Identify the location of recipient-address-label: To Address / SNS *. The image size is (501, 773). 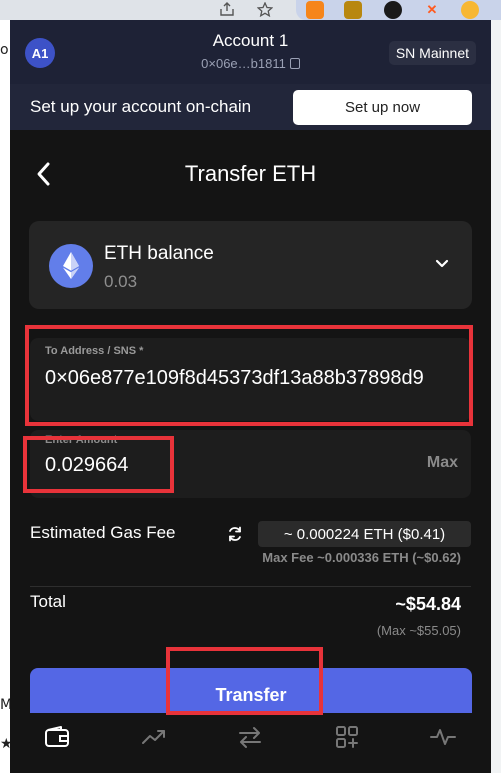
(94, 351).